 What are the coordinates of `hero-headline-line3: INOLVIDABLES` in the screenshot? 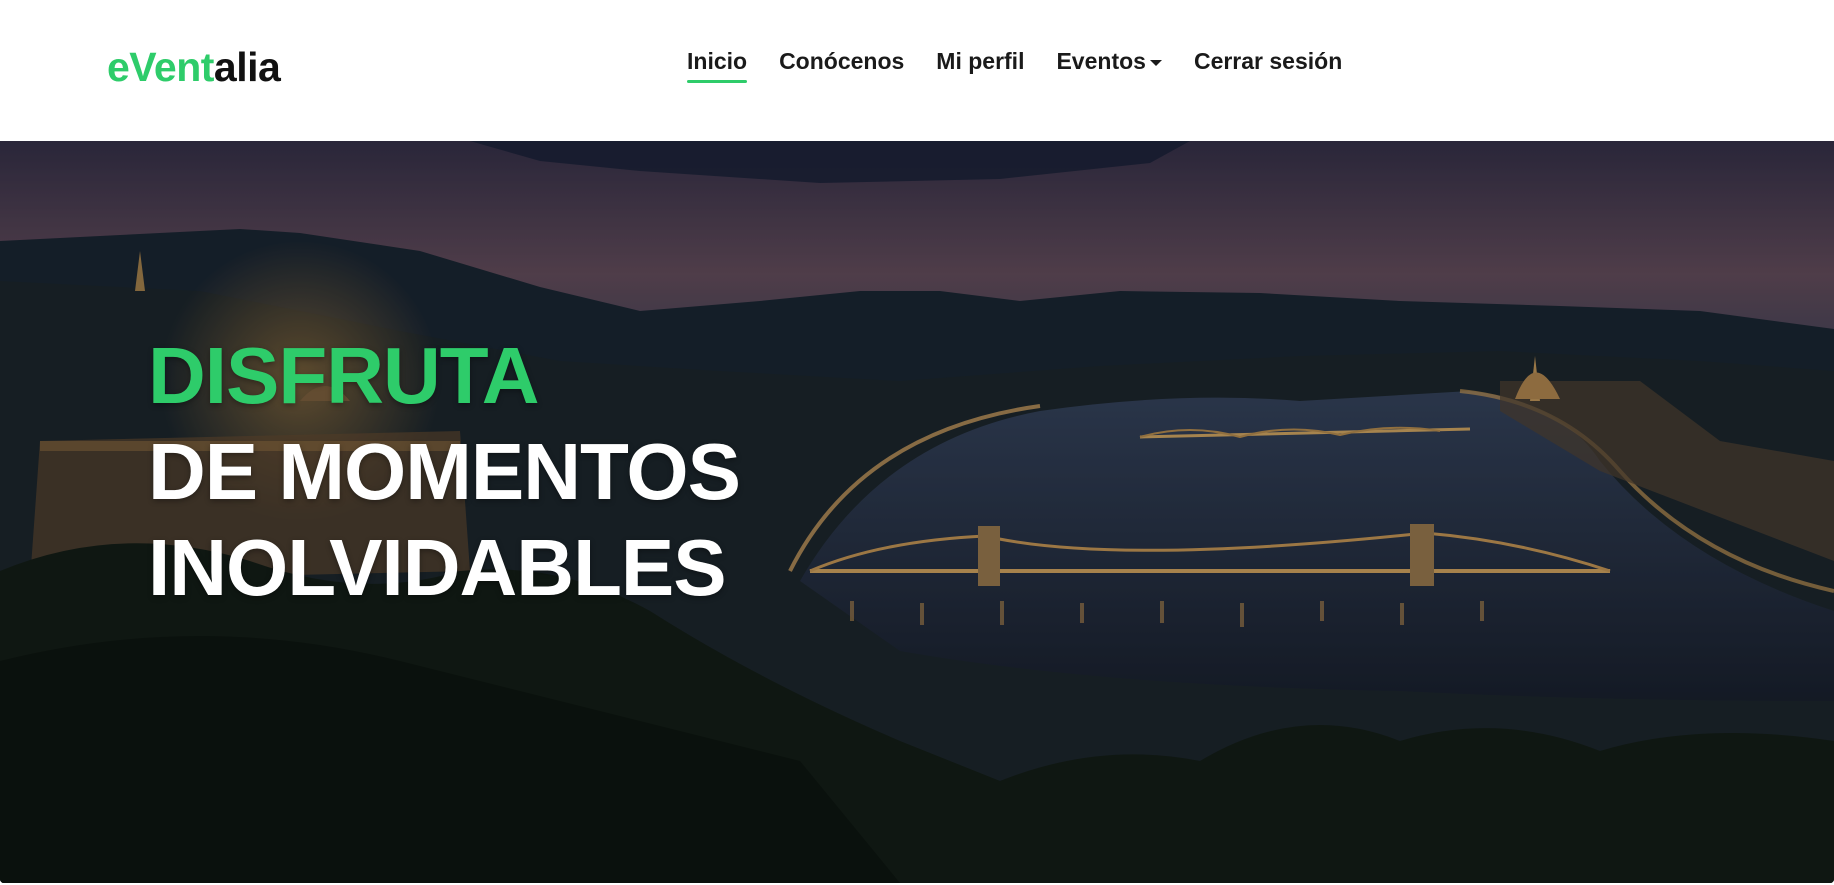 It's located at (437, 567).